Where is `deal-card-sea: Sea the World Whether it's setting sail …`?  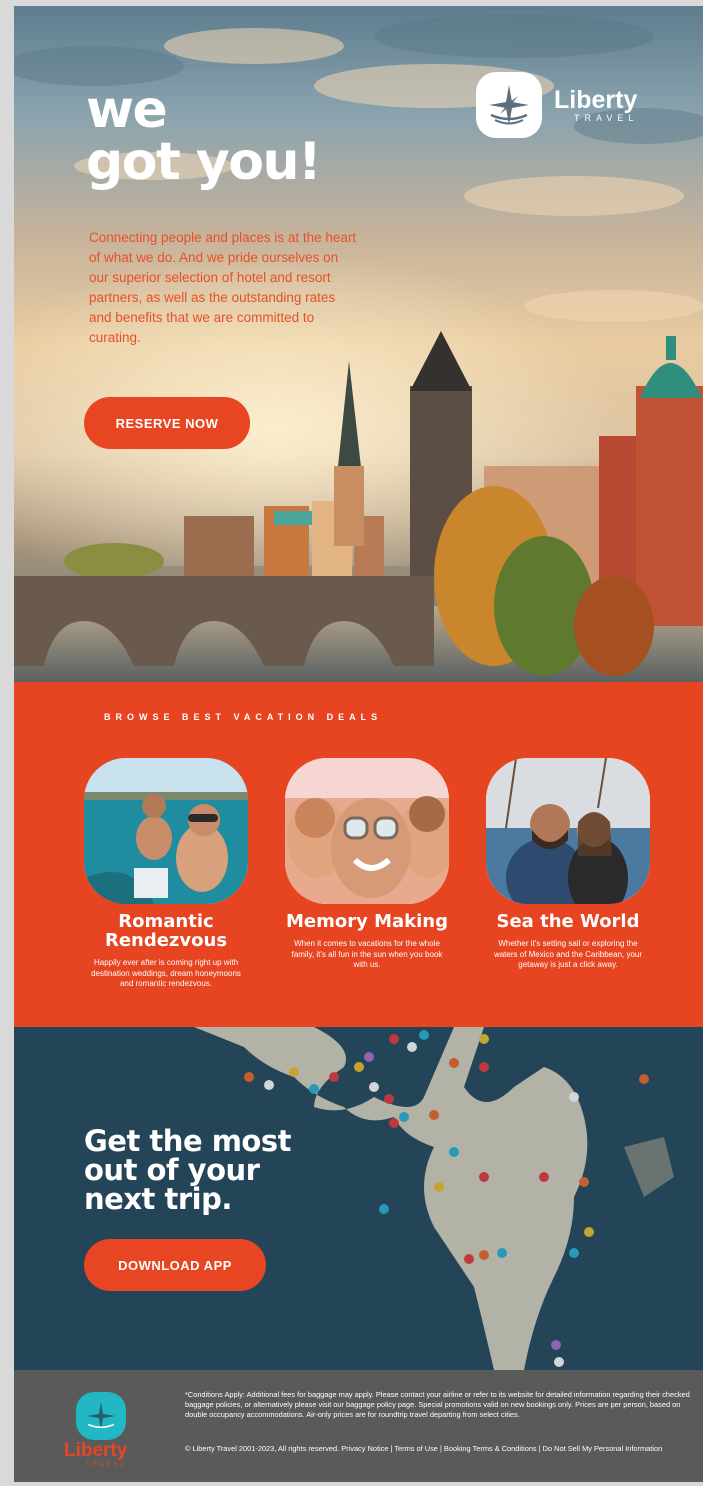 deal-card-sea: Sea the World Whether it's setting sail … is located at coordinates (571, 864).